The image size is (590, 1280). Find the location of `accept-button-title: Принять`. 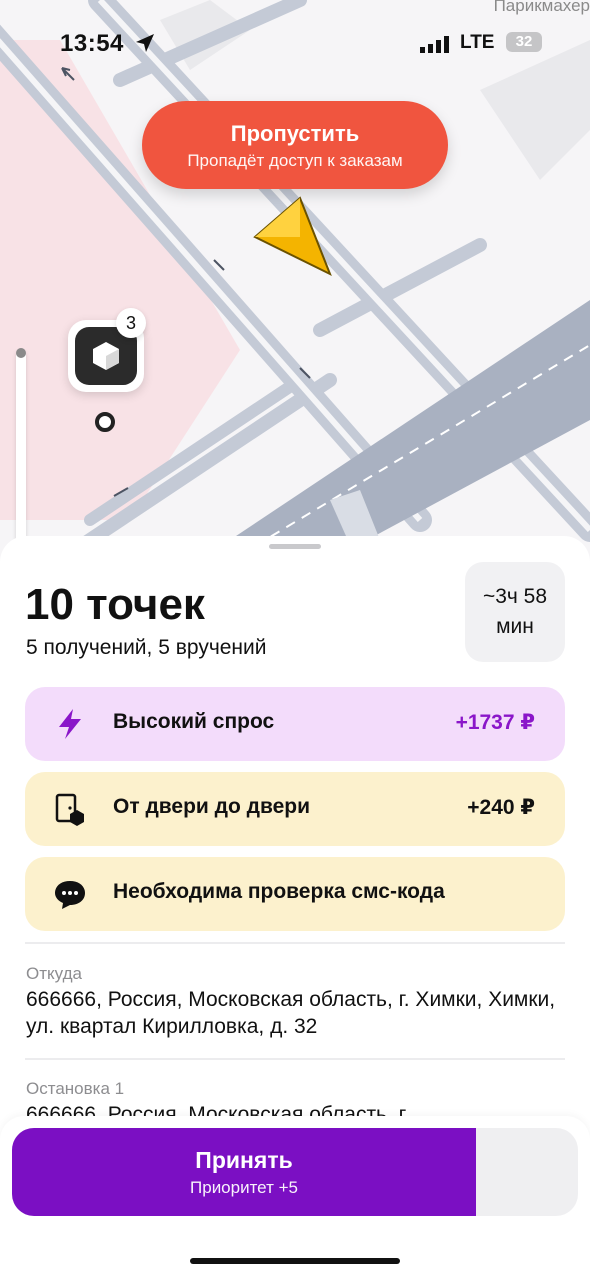

accept-button-title: Принять is located at coordinates (244, 1160).